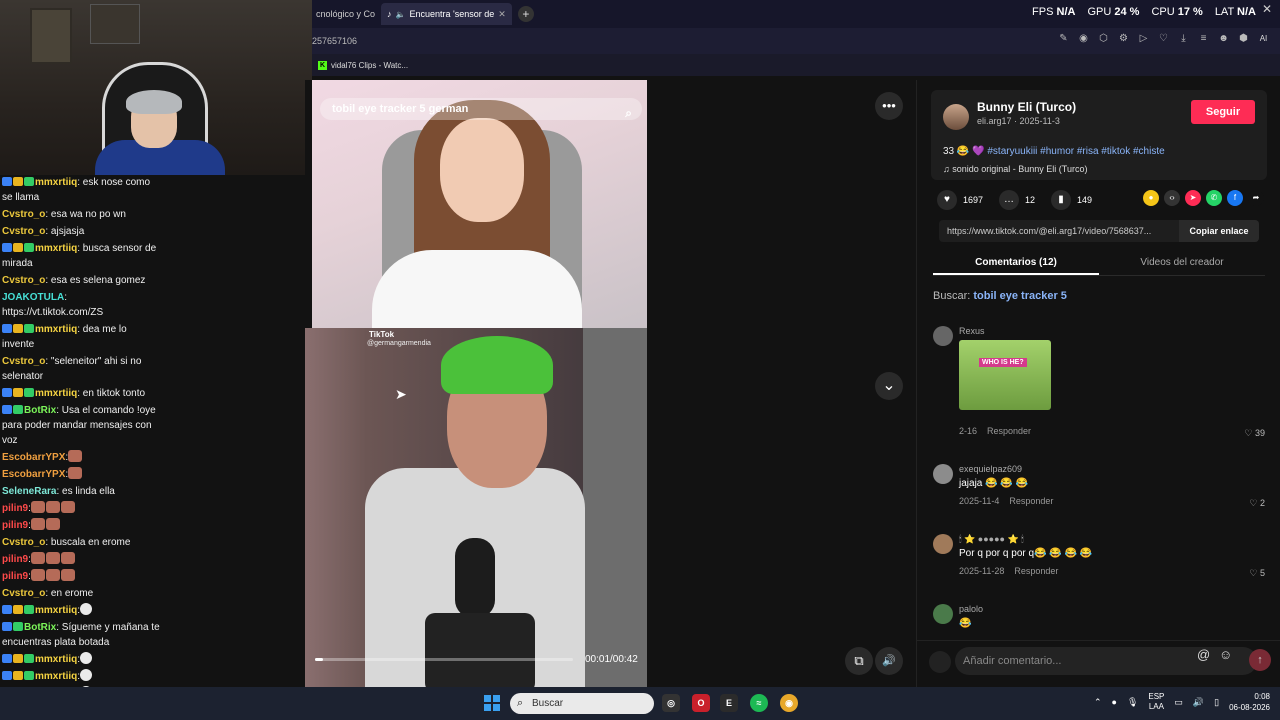 The height and width of the screenshot is (720, 1280). What do you see at coordinates (1254, 433) in the screenshot?
I see `comment-like: ♡ 39` at bounding box center [1254, 433].